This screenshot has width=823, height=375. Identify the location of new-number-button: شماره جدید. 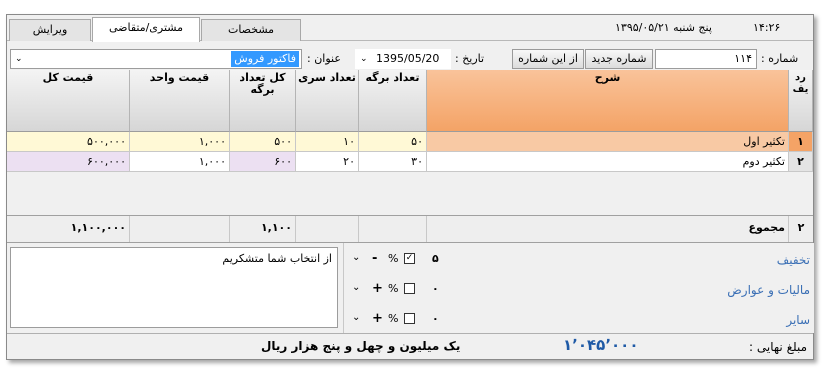
(619, 59).